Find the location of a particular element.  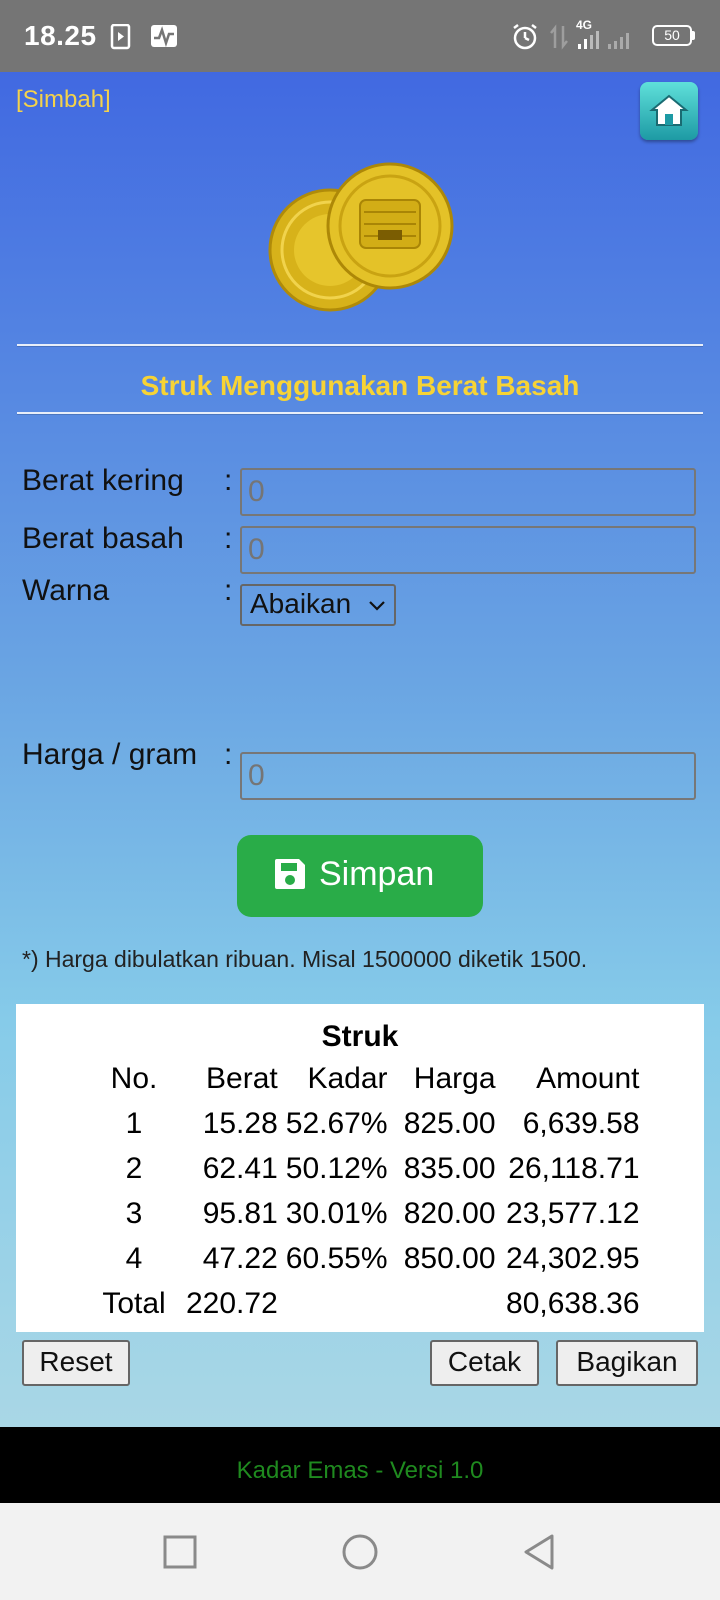

home-icon is located at coordinates (669, 110).